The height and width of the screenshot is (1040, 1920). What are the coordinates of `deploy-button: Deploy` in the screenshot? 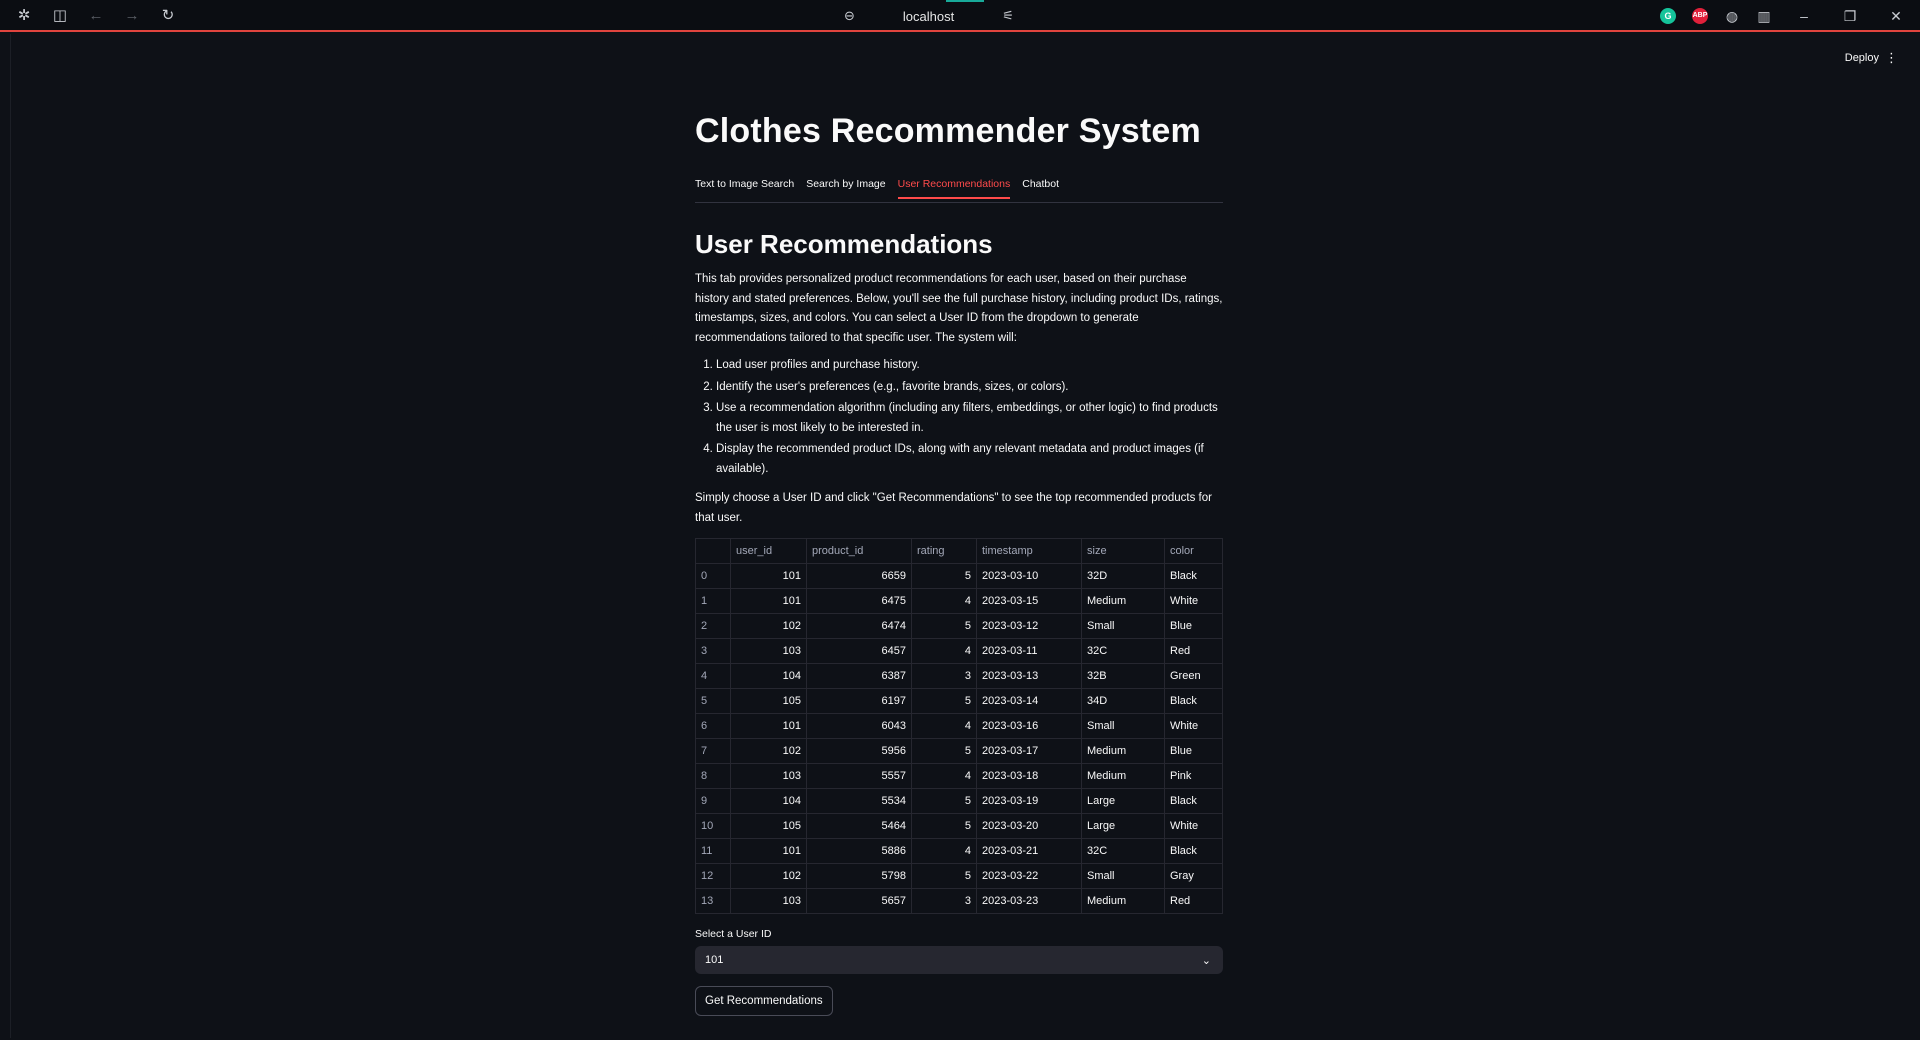 It's located at (1862, 58).